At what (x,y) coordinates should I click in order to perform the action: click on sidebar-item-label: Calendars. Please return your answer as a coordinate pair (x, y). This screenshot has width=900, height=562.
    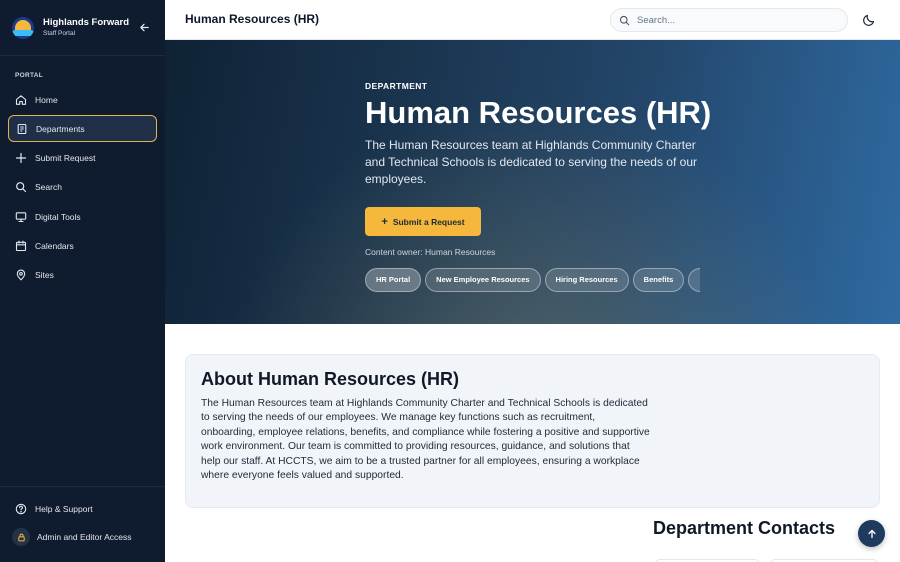
    Looking at the image, I should click on (54, 245).